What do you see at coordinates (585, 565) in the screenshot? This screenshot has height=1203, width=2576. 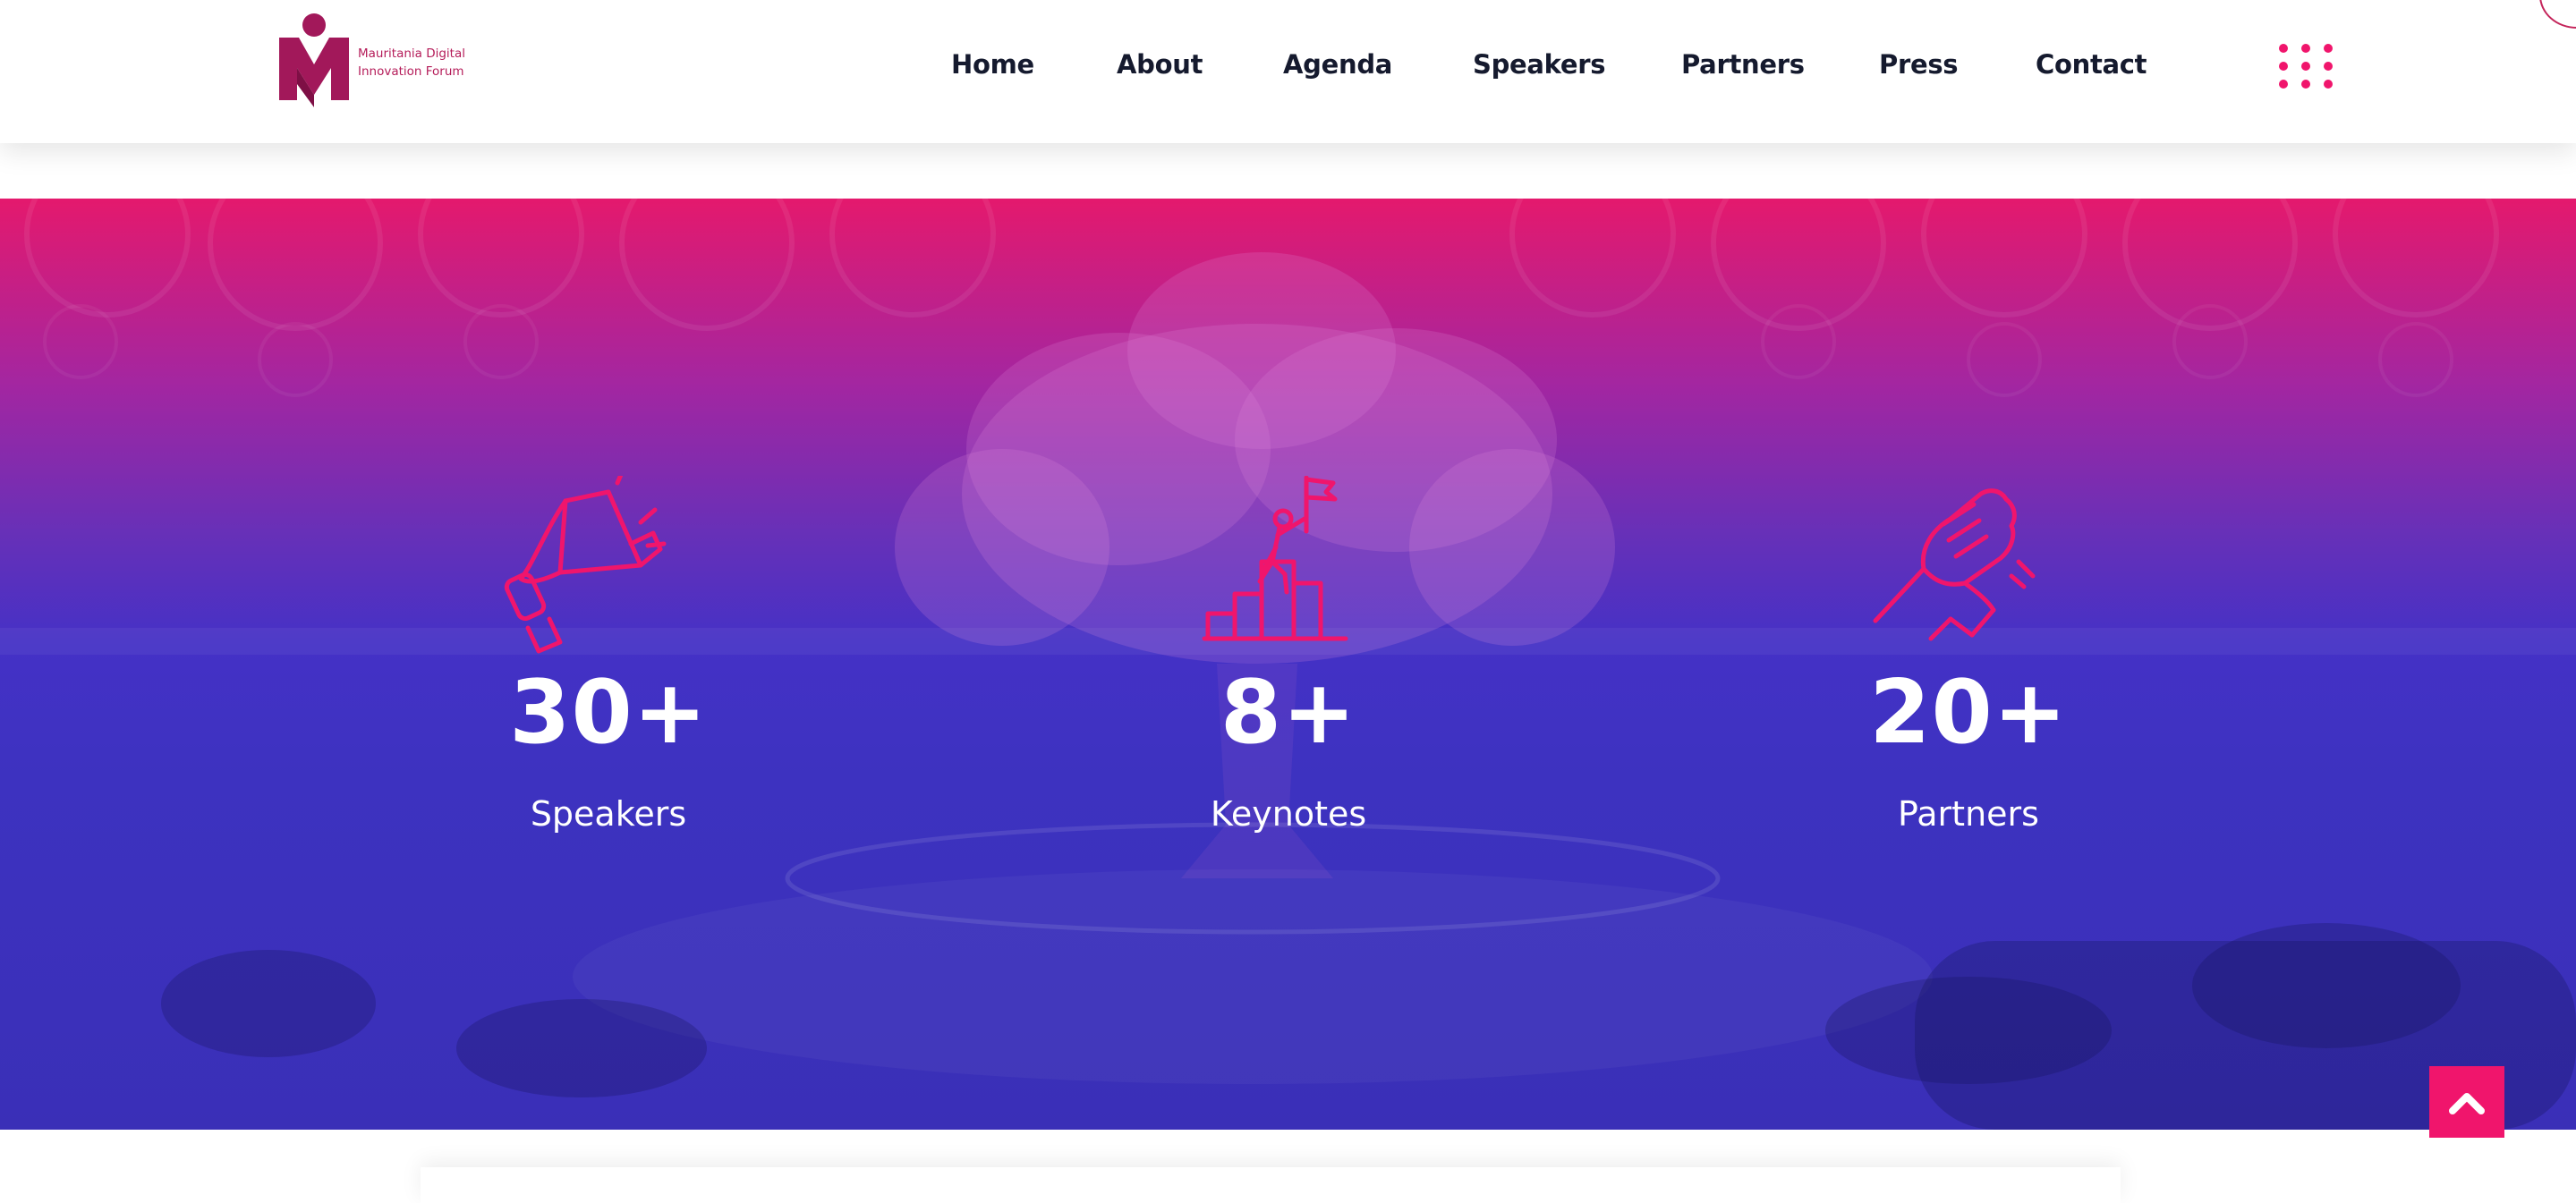 I see `megaphone-icon` at bounding box center [585, 565].